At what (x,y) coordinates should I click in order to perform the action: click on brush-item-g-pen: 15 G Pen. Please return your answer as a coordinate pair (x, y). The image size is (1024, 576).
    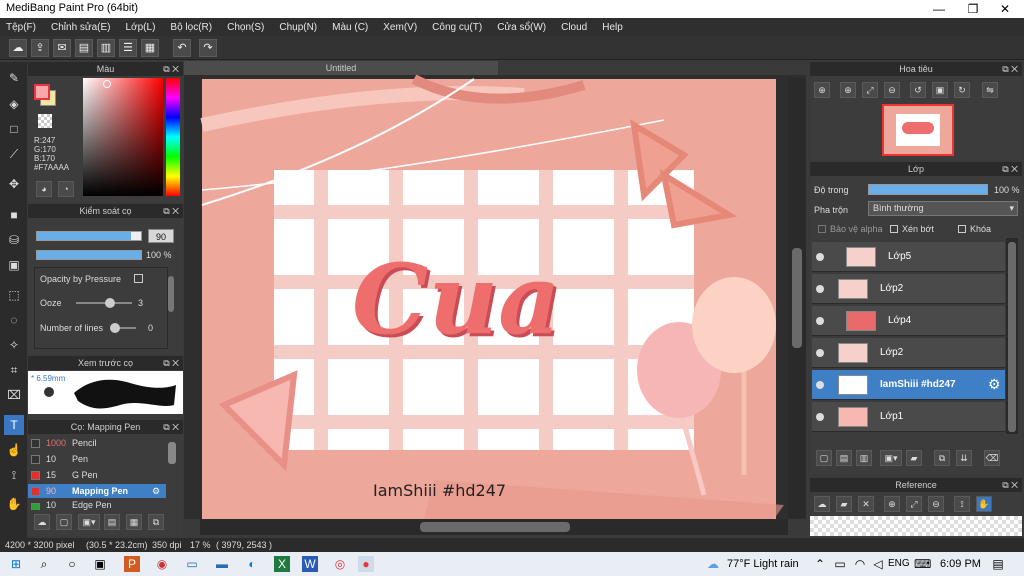
    Looking at the image, I should click on (97, 475).